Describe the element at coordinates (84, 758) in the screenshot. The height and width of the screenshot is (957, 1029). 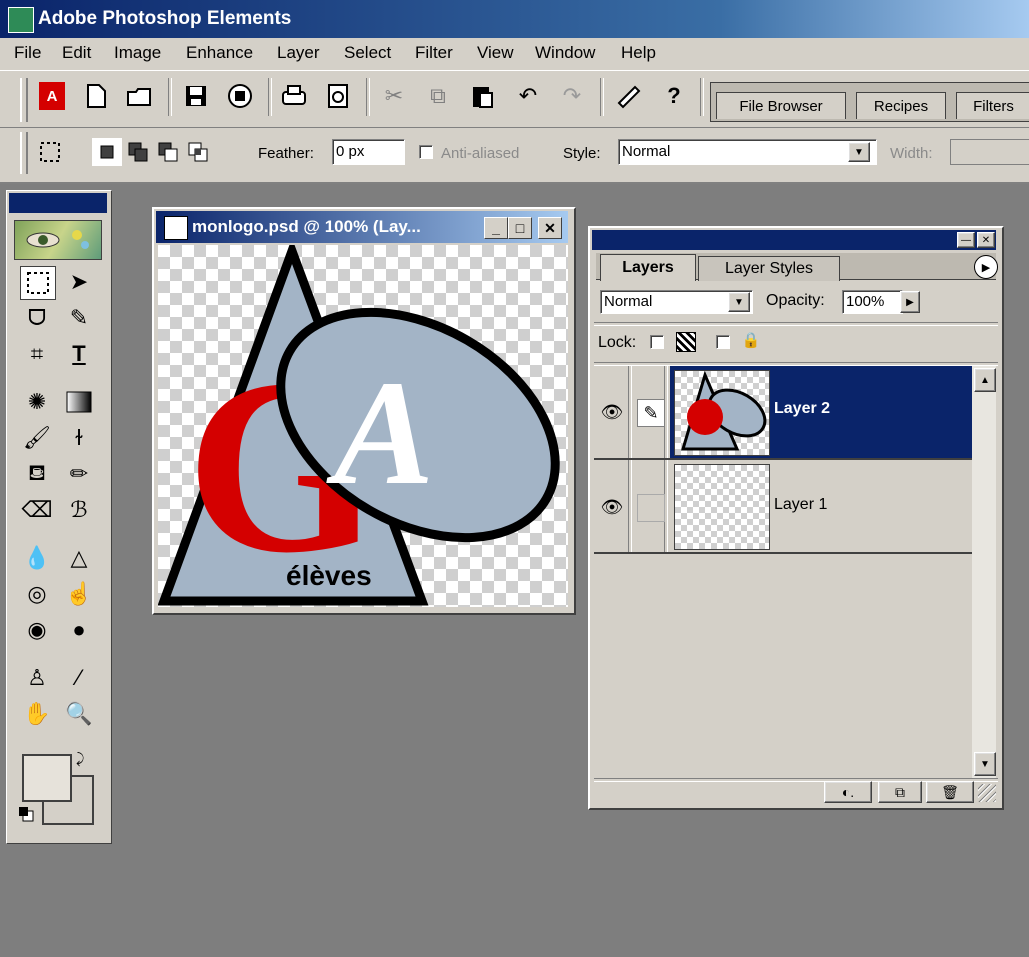
I see `swap-colors-icon: ⤸` at that location.